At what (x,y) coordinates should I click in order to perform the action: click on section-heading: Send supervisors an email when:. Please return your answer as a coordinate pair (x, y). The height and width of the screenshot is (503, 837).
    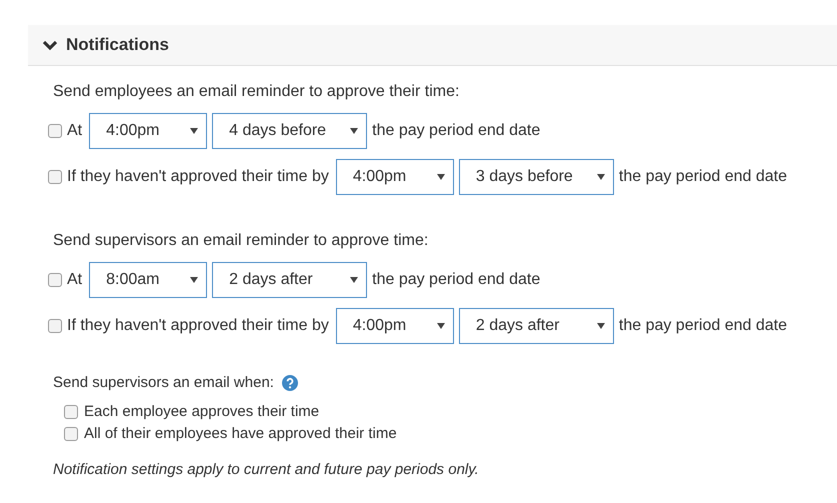
    Looking at the image, I should click on (163, 383).